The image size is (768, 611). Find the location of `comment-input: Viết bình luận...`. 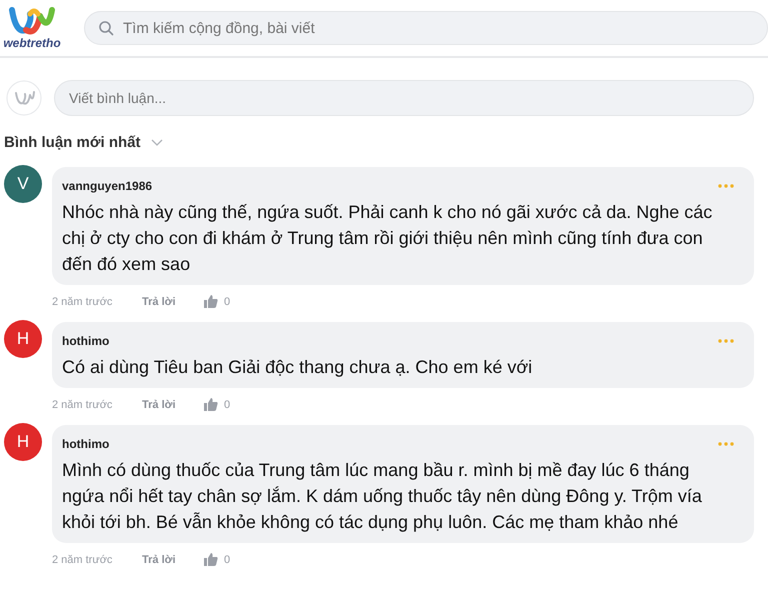

comment-input: Viết bình luận... is located at coordinates (404, 98).